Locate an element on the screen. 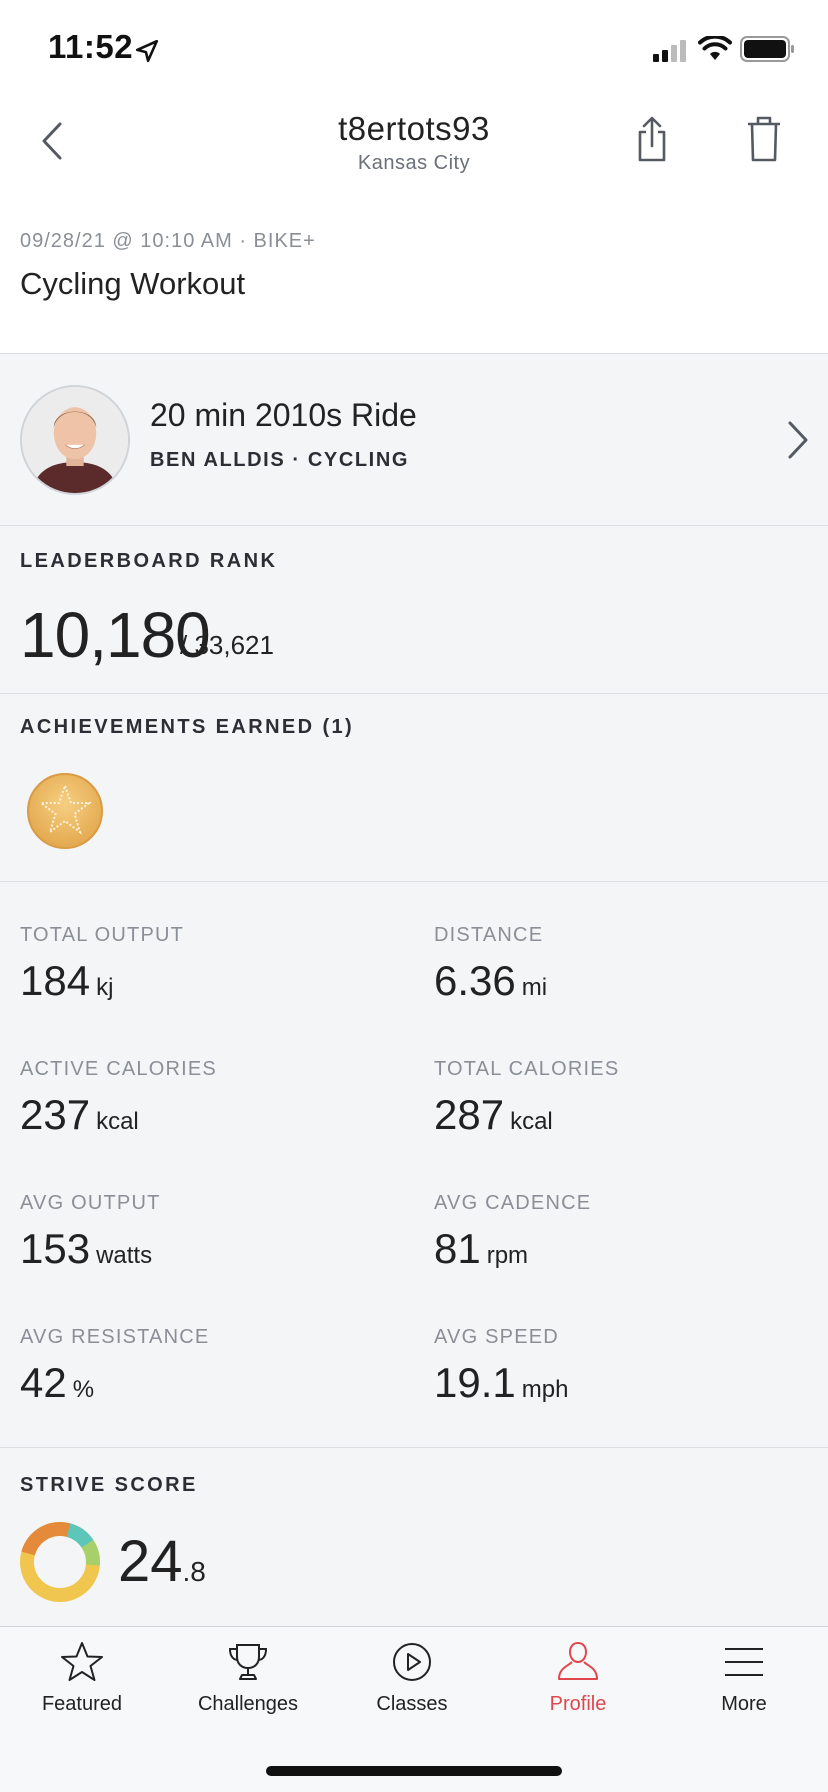  stat-avg-speed: AVG SPEED 19.1 mph is located at coordinates (501, 1366).